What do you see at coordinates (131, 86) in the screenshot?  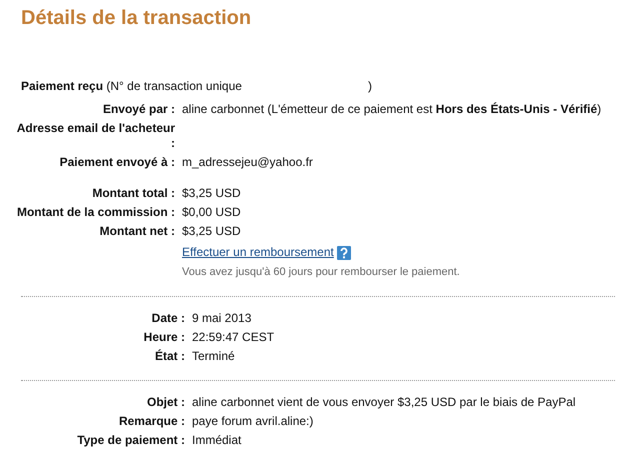 I see `transaction-heading: Paiement reçu (N° de transaction unique` at bounding box center [131, 86].